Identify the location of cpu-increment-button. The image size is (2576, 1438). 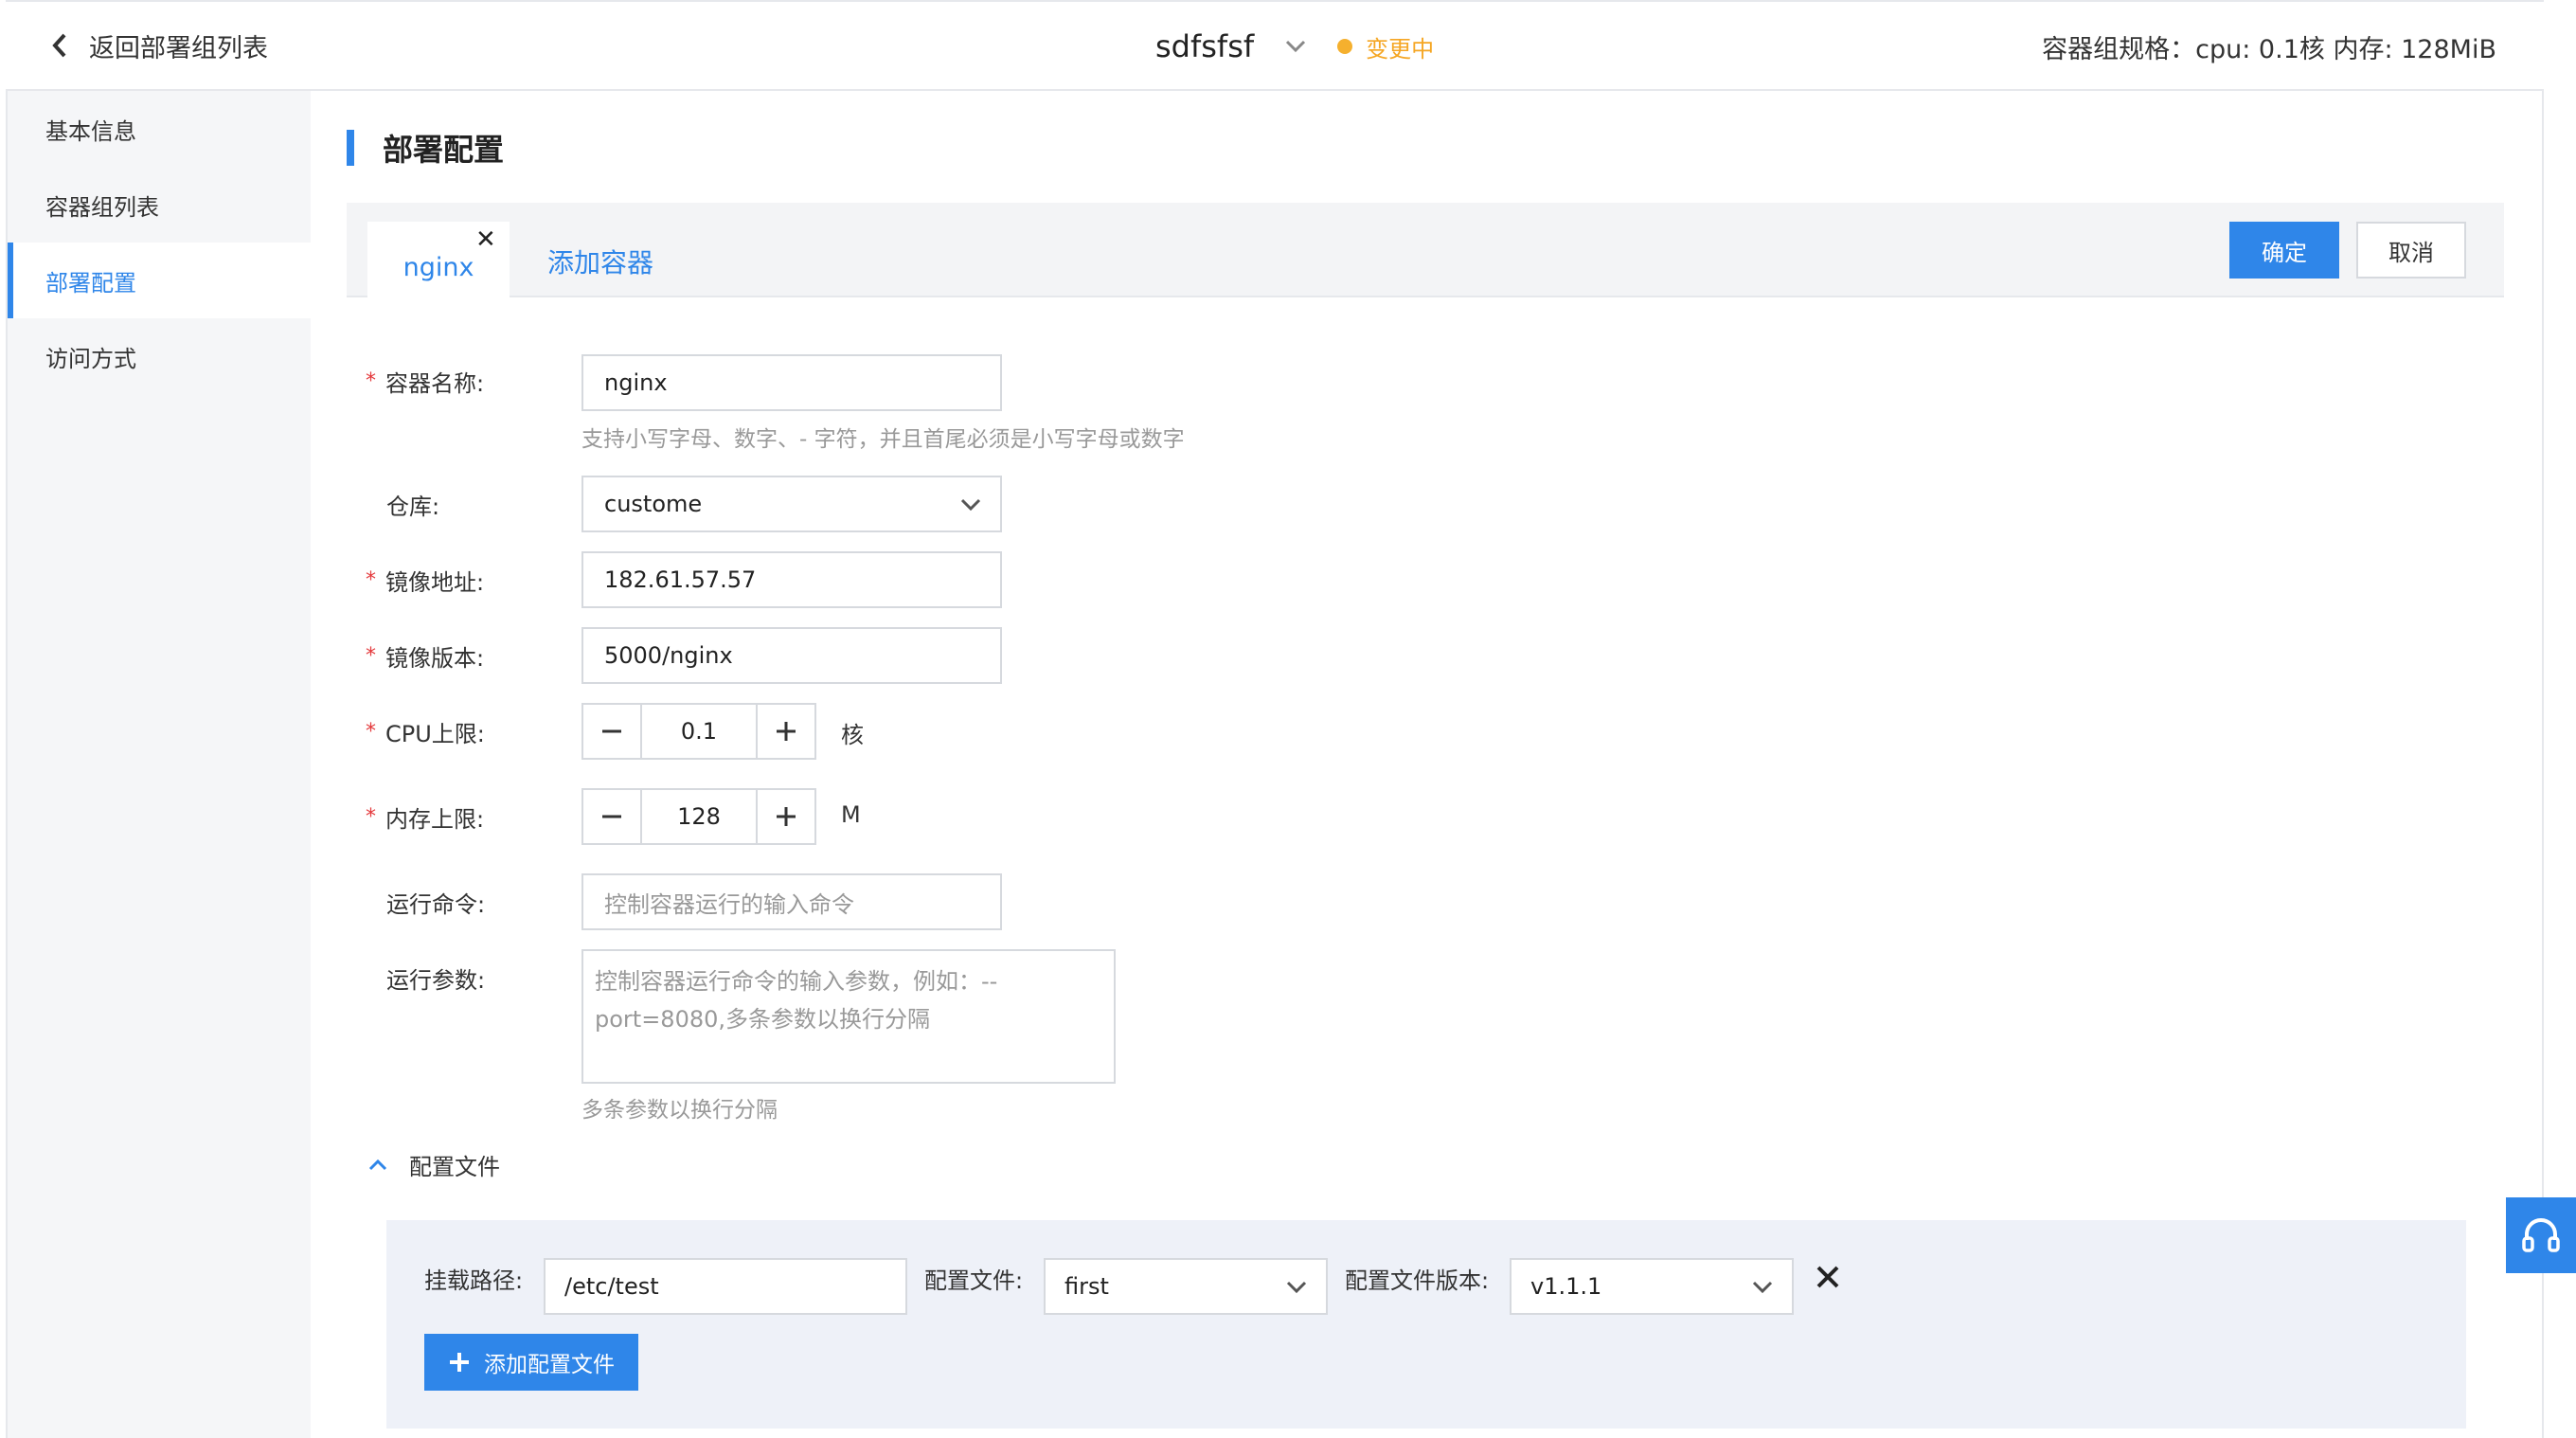
(785, 732).